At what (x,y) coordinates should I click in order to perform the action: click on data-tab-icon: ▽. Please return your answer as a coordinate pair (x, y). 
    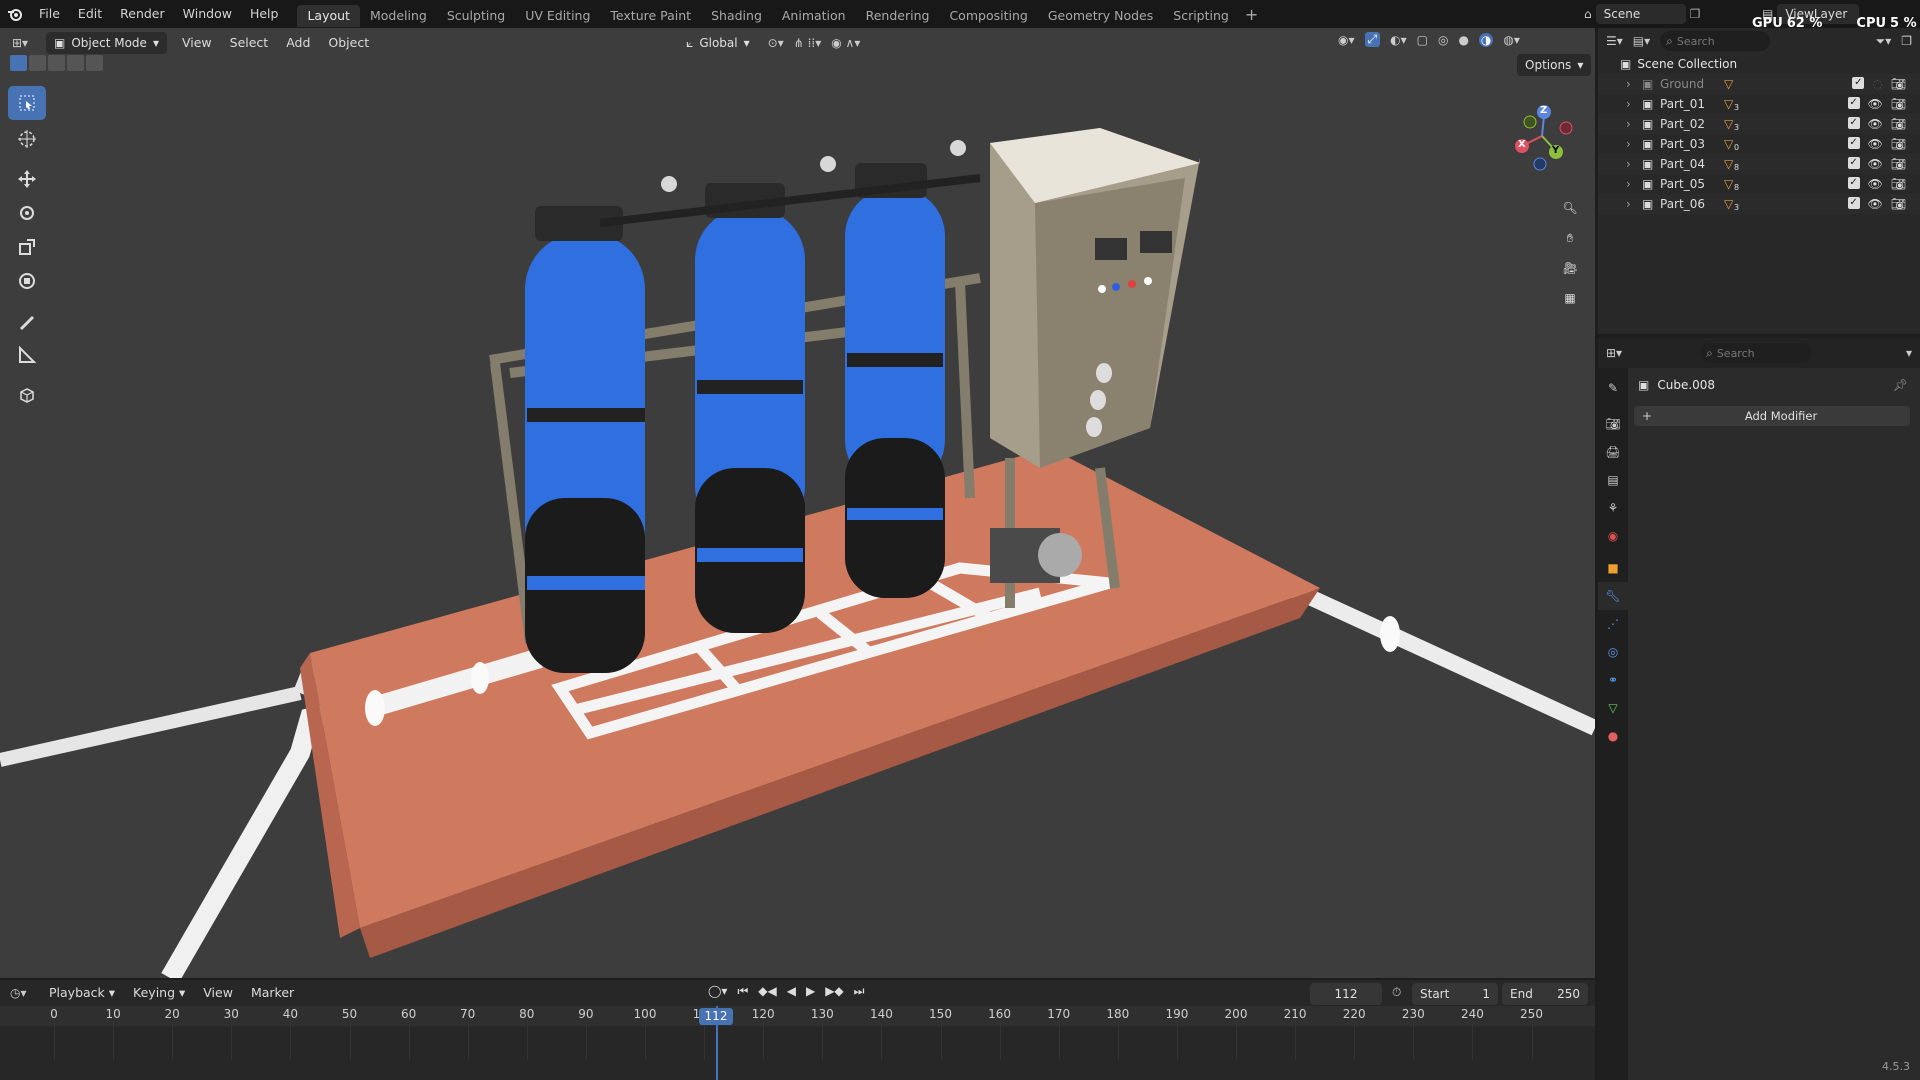
    Looking at the image, I should click on (1613, 708).